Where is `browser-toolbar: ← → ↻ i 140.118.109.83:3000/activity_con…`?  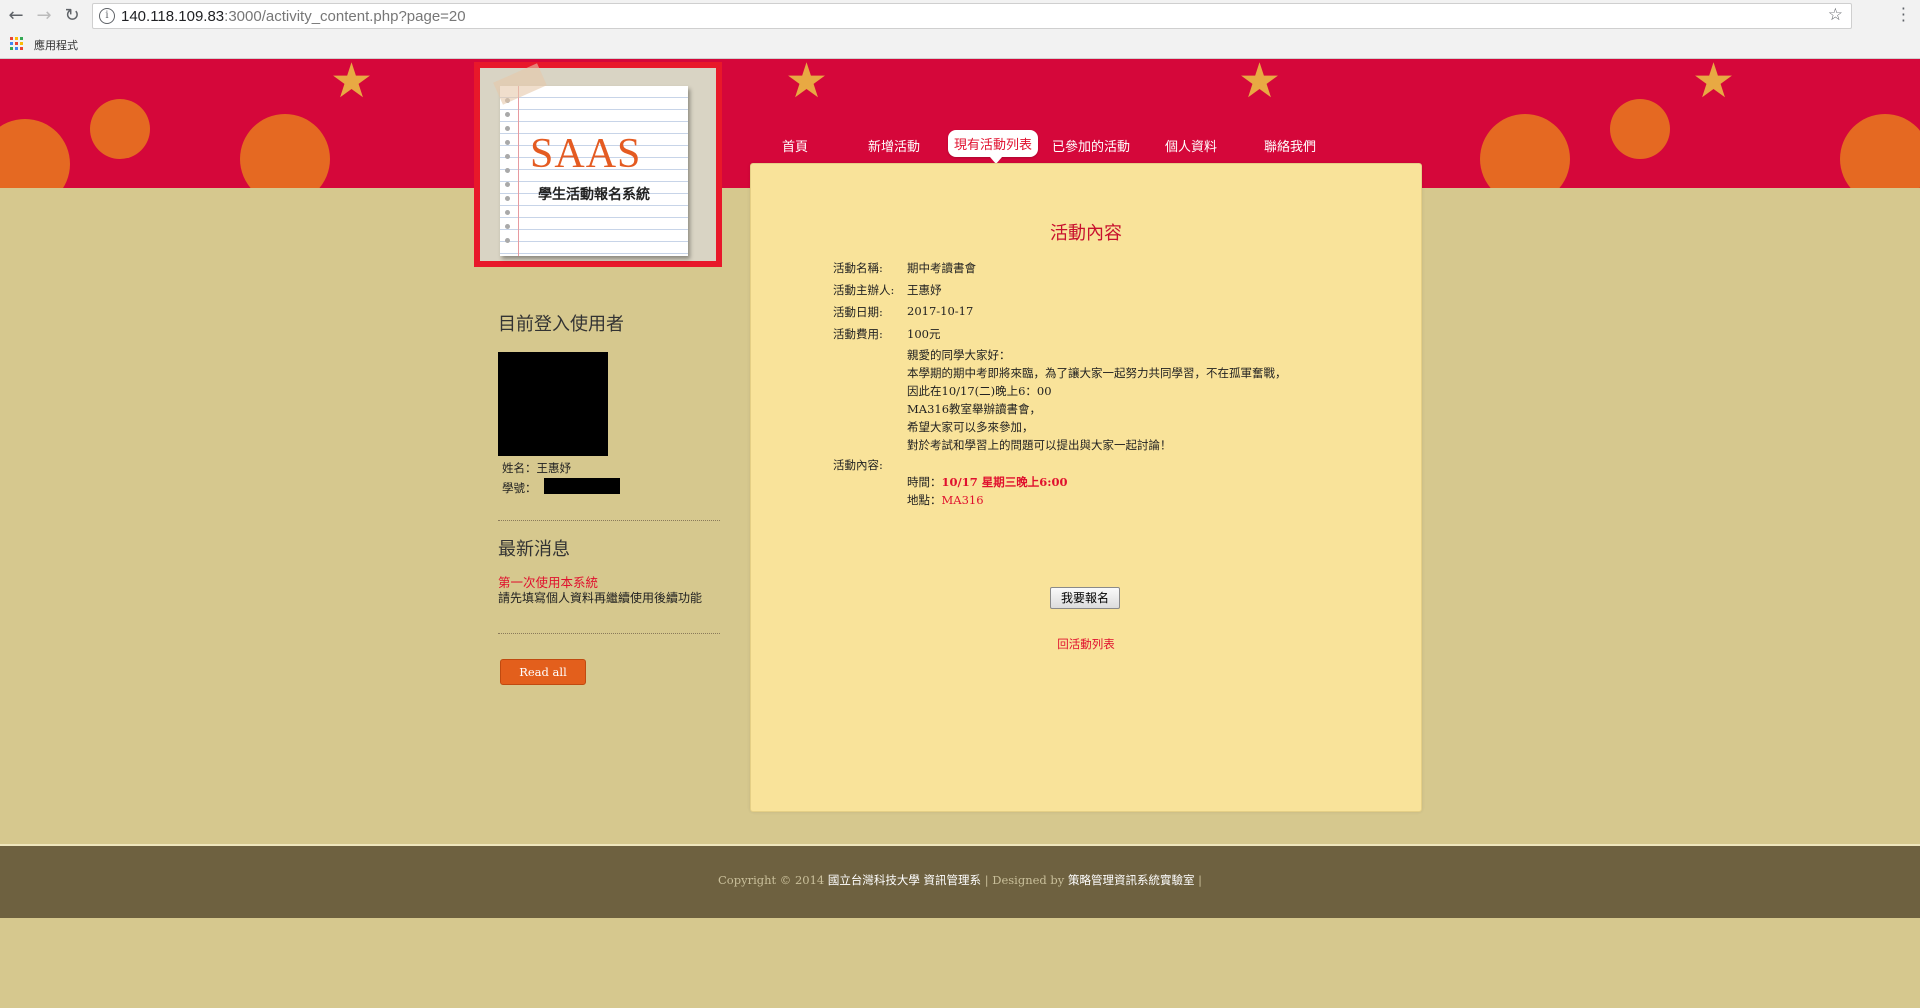
browser-toolbar: ← → ↻ i 140.118.109.83:3000/activity_con… is located at coordinates (960, 29).